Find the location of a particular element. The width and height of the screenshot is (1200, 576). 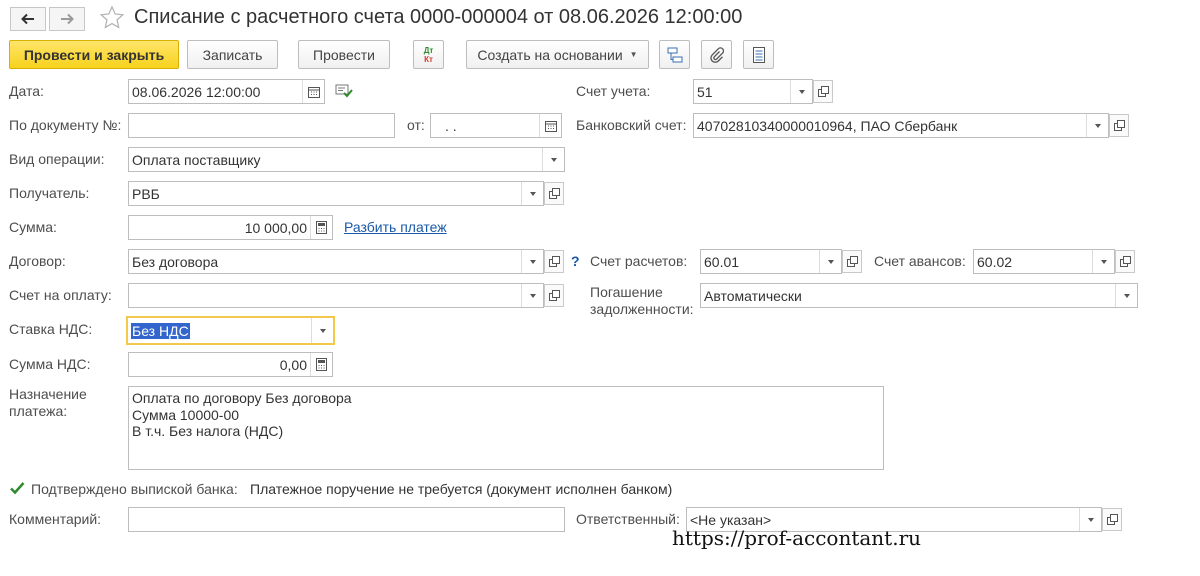

contract-field: Без договора is located at coordinates (336, 261).